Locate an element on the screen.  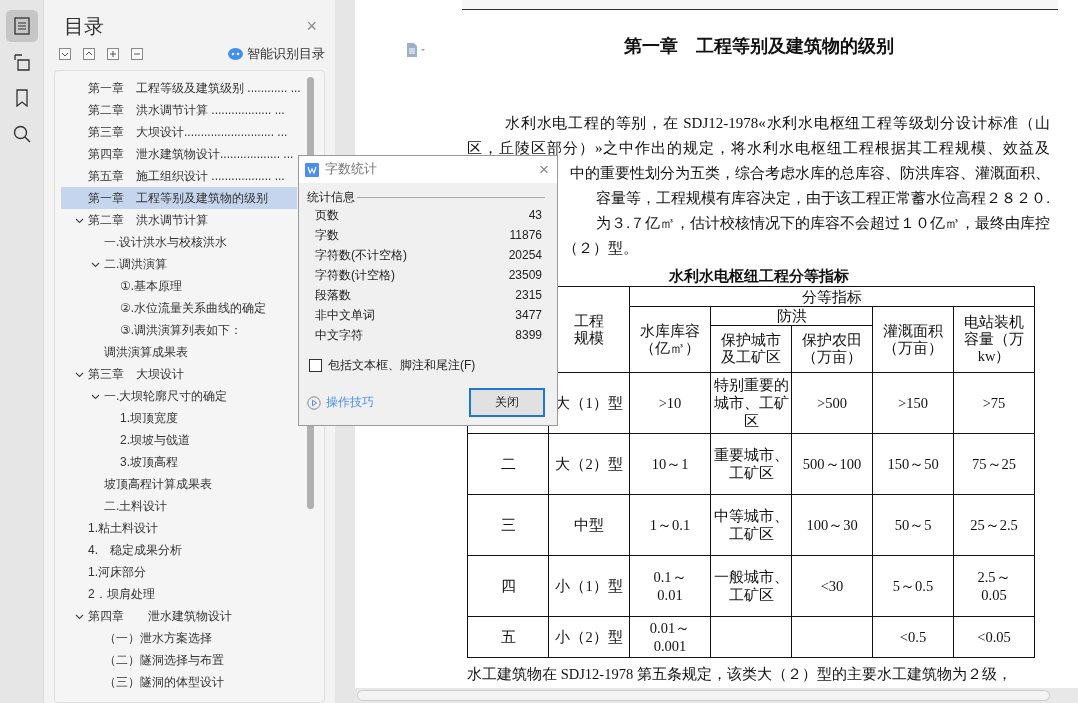
toc-item: 第四章 泄水建筑物设计 is located at coordinates (179, 616).